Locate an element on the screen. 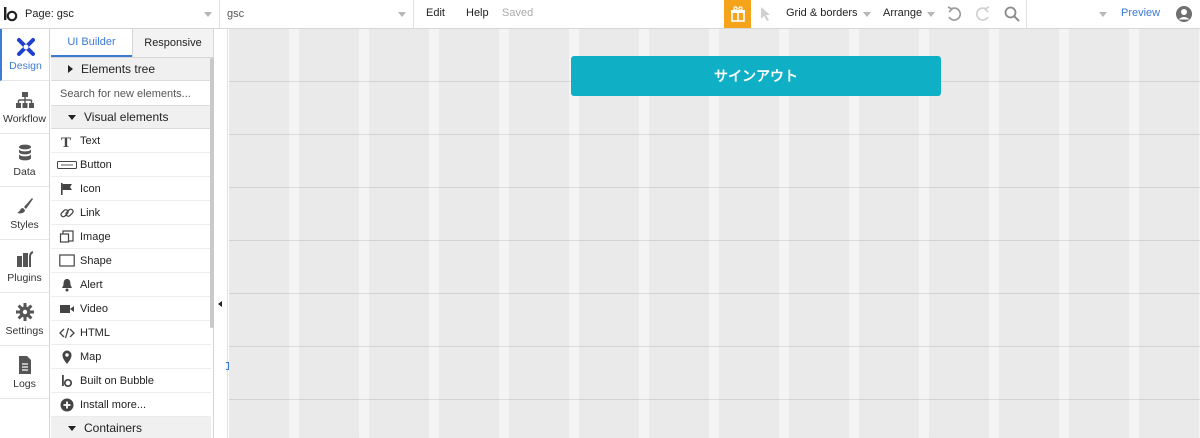 The height and width of the screenshot is (438, 1200). element-button-label: Button is located at coordinates (96, 164).